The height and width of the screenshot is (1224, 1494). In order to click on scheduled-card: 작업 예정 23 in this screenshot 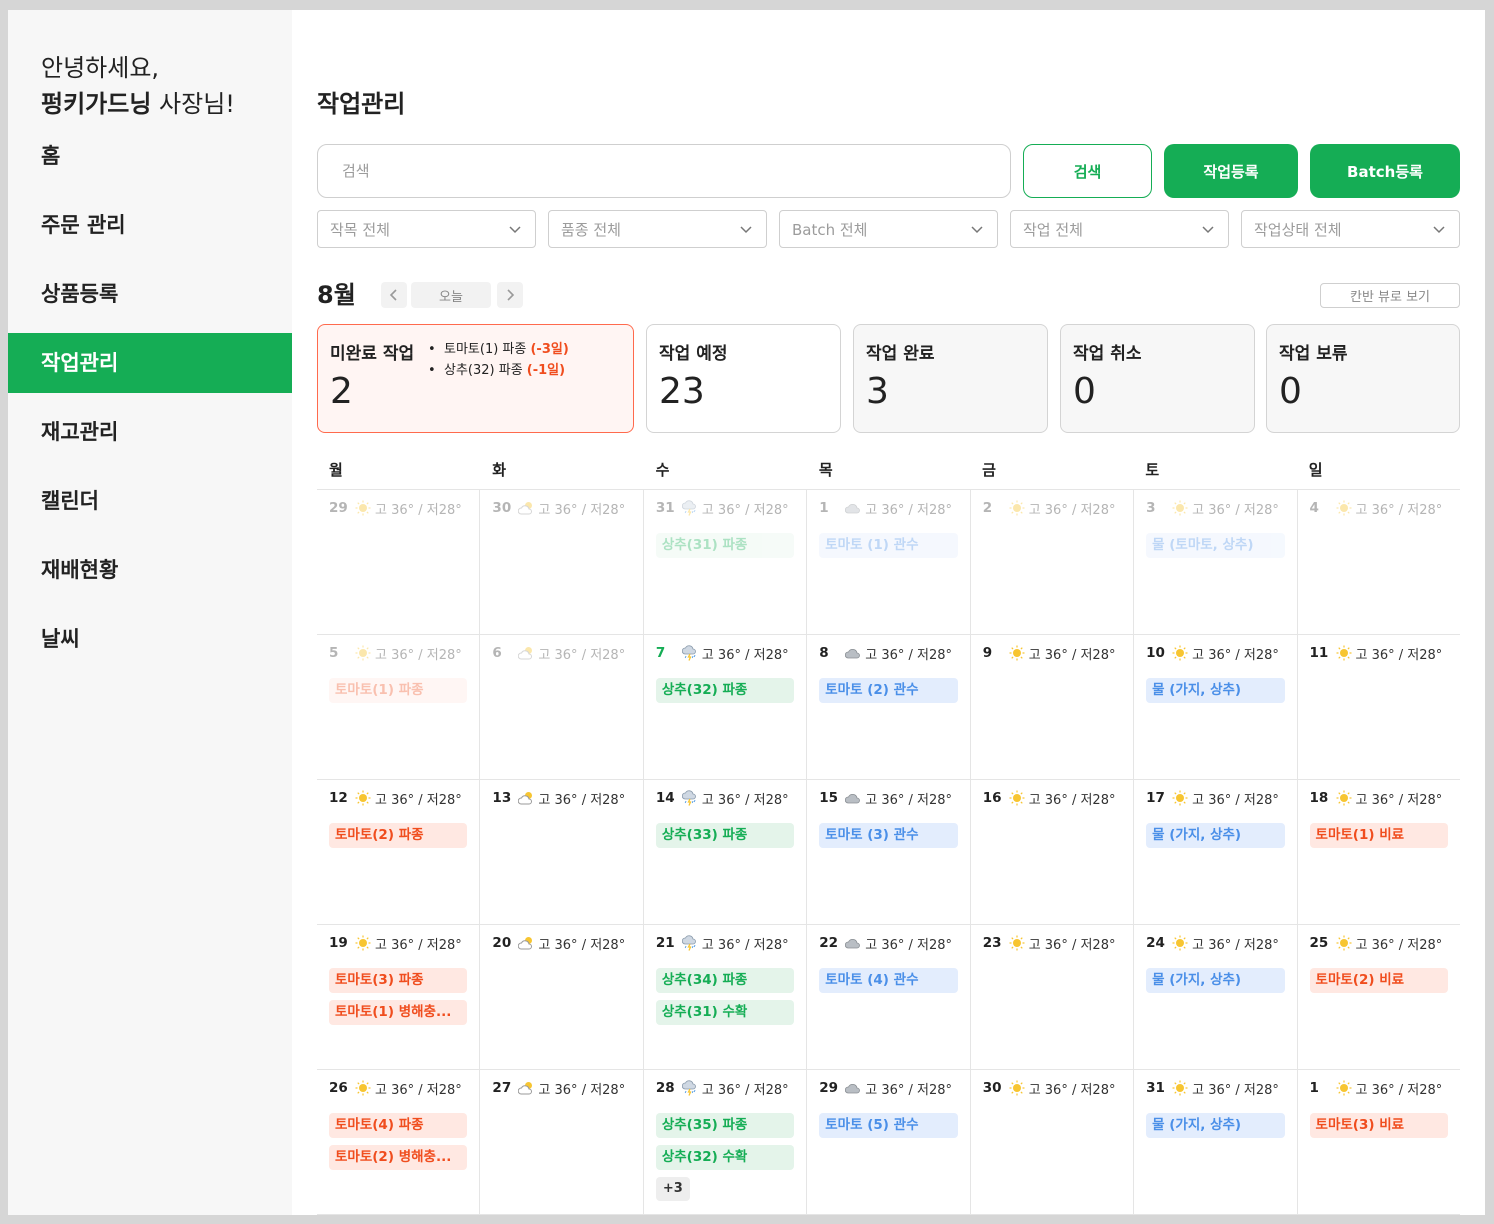, I will do `click(743, 378)`.